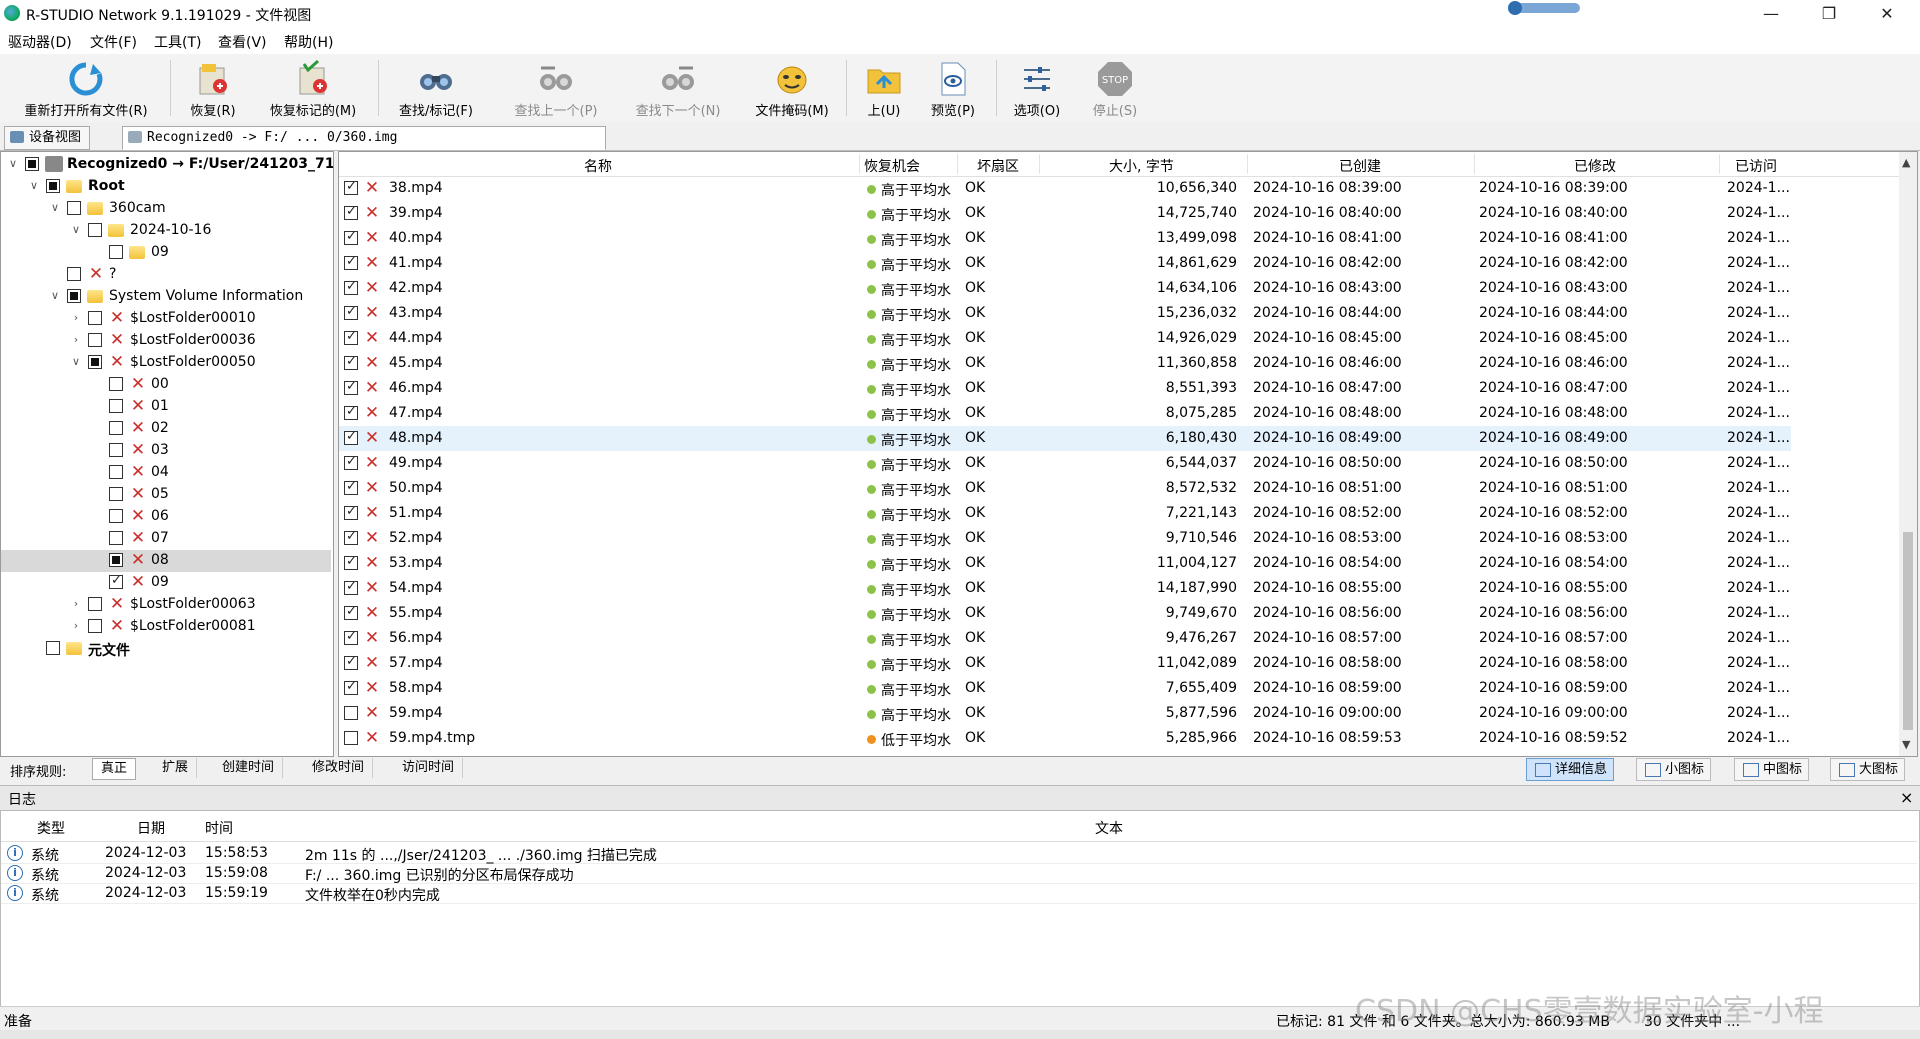  I want to click on sort-modified: 修改时间, so click(339, 768).